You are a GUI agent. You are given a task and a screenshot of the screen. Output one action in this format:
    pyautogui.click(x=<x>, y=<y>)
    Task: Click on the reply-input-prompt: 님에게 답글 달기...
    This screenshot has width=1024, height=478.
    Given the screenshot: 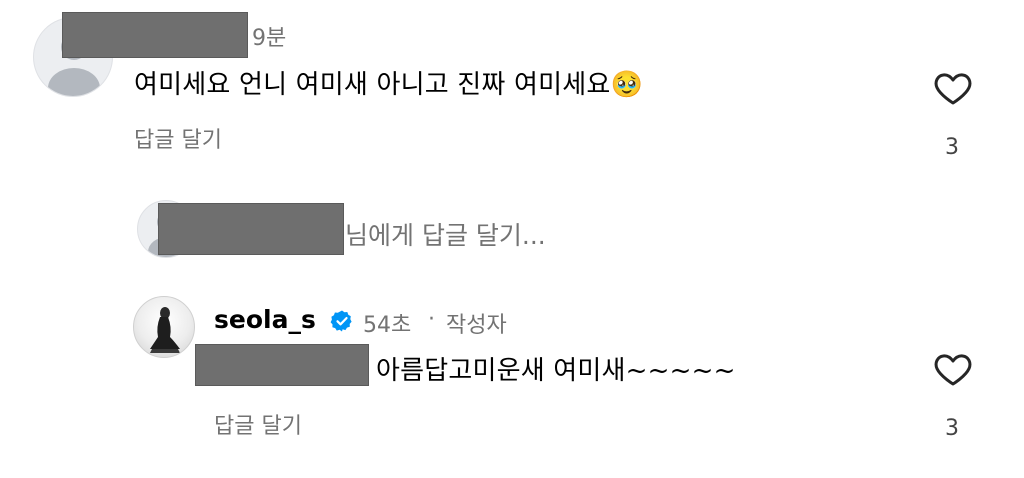 What is the action you would take?
    pyautogui.click(x=445, y=234)
    